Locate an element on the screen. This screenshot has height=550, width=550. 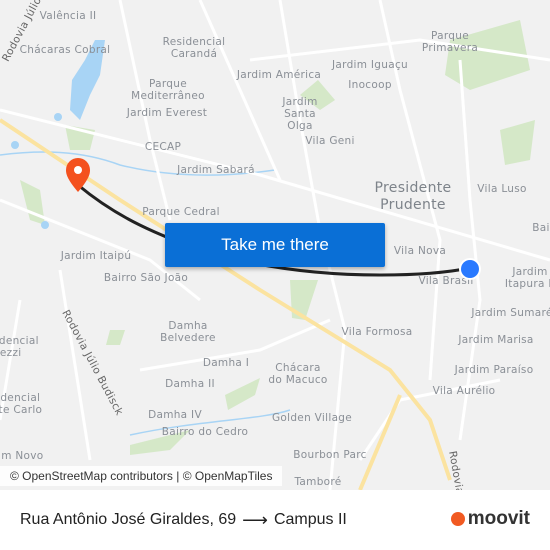
map-label: Jardim Santa Olga is located at coordinates (300, 114).